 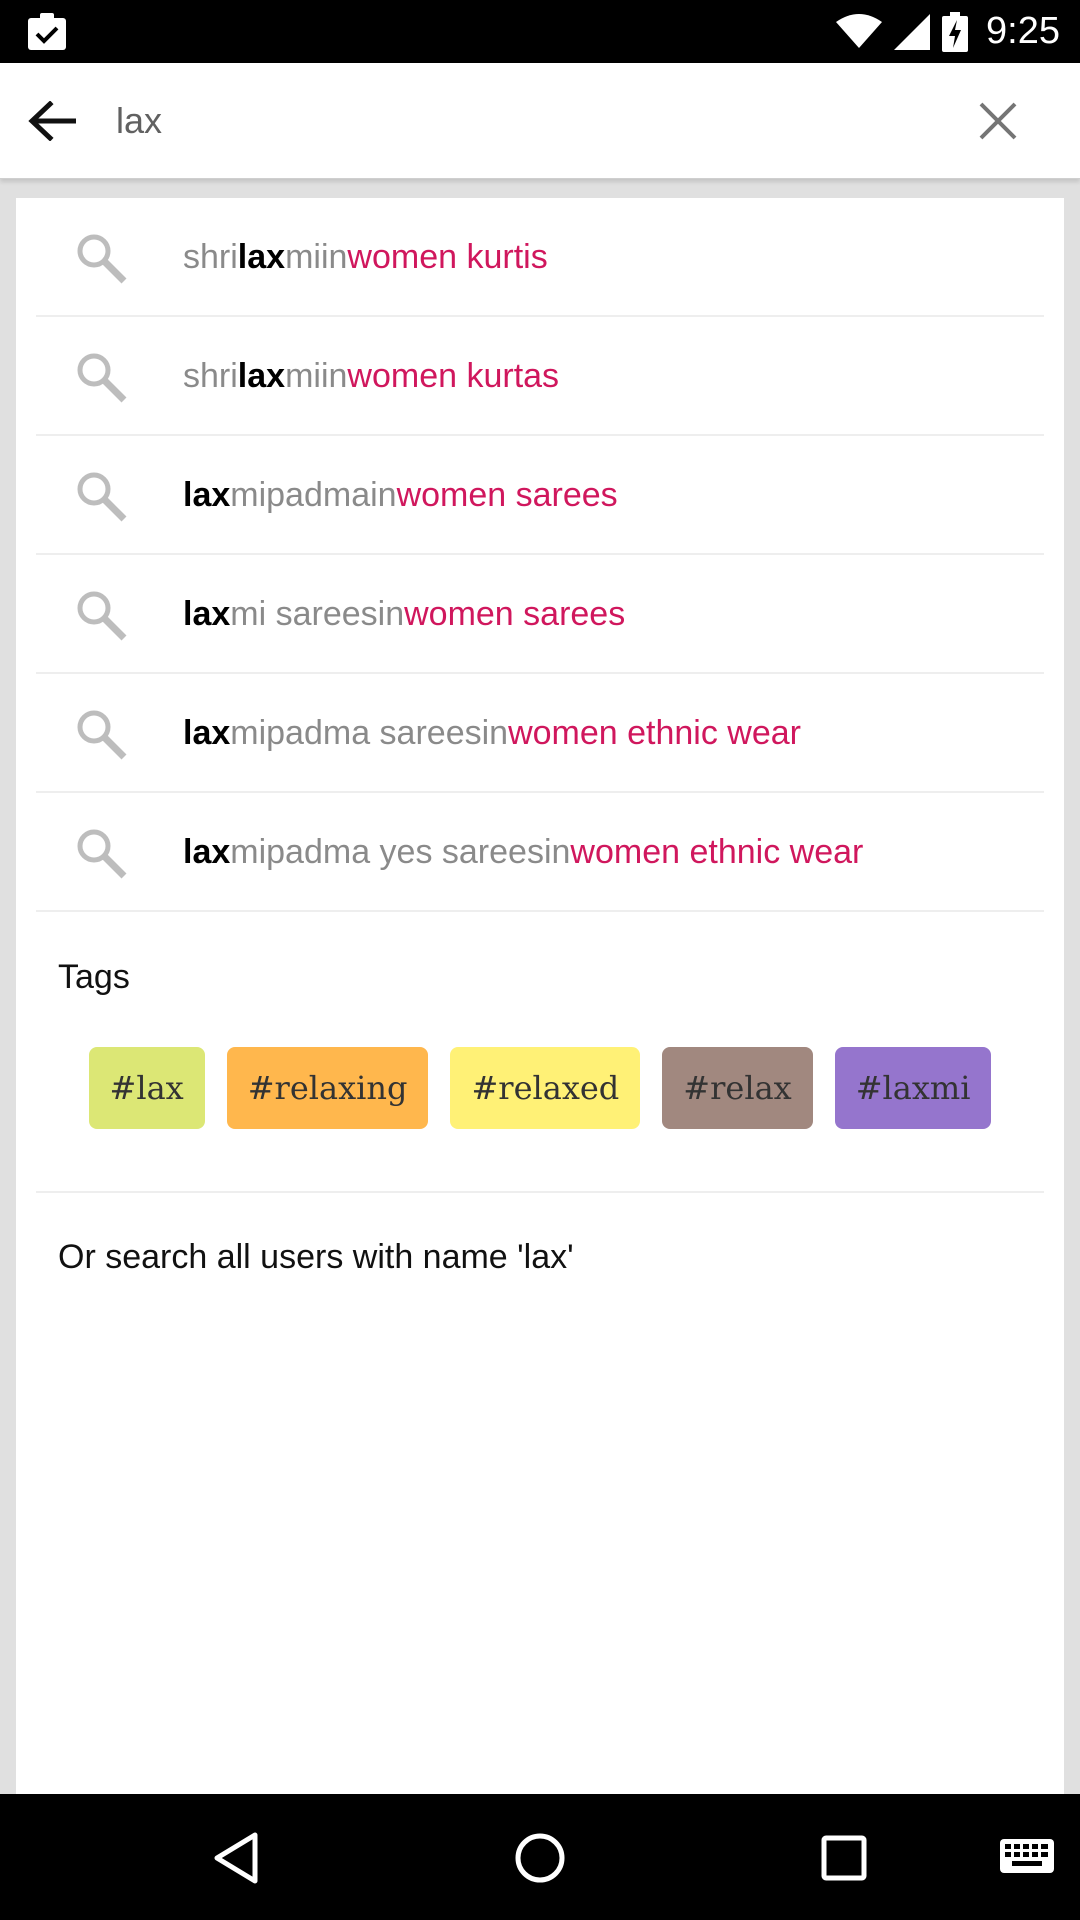 I want to click on suggestion-rest: mi sarees, so click(x=304, y=614).